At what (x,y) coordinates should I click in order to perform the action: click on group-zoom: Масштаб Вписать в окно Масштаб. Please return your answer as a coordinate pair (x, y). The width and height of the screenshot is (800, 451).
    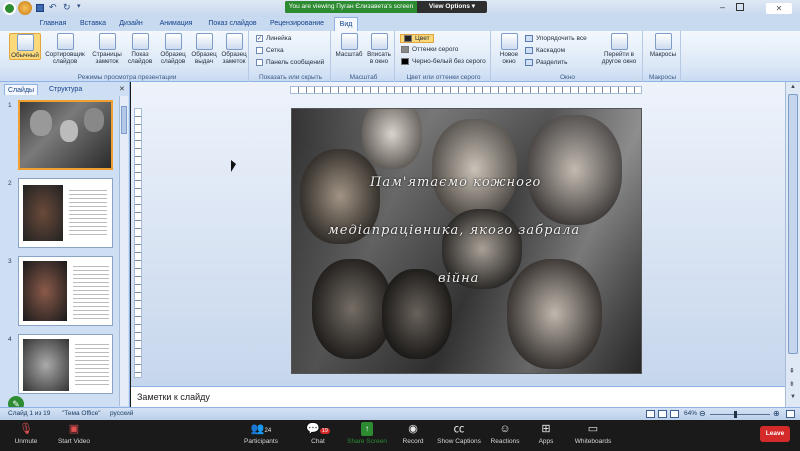
    Looking at the image, I should click on (364, 56).